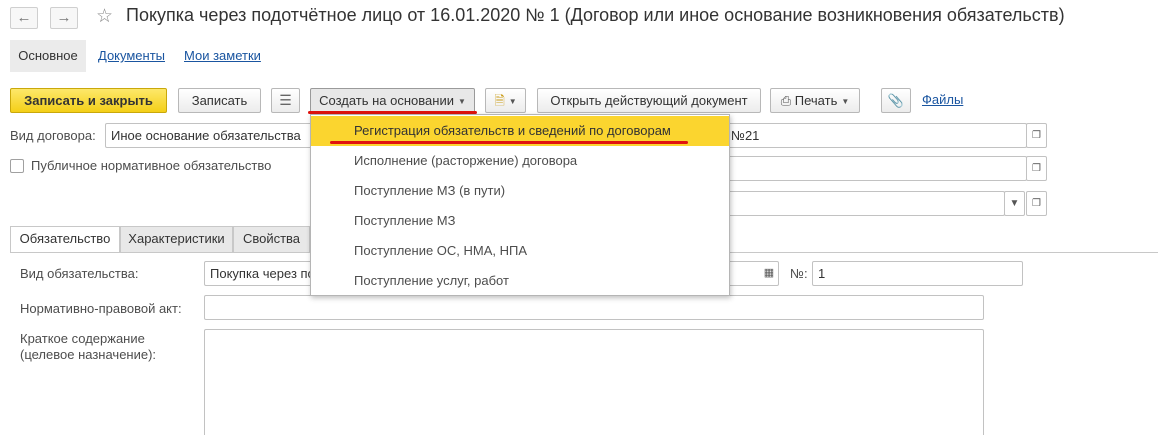  I want to click on tab-properties: Свойства, so click(271, 239).